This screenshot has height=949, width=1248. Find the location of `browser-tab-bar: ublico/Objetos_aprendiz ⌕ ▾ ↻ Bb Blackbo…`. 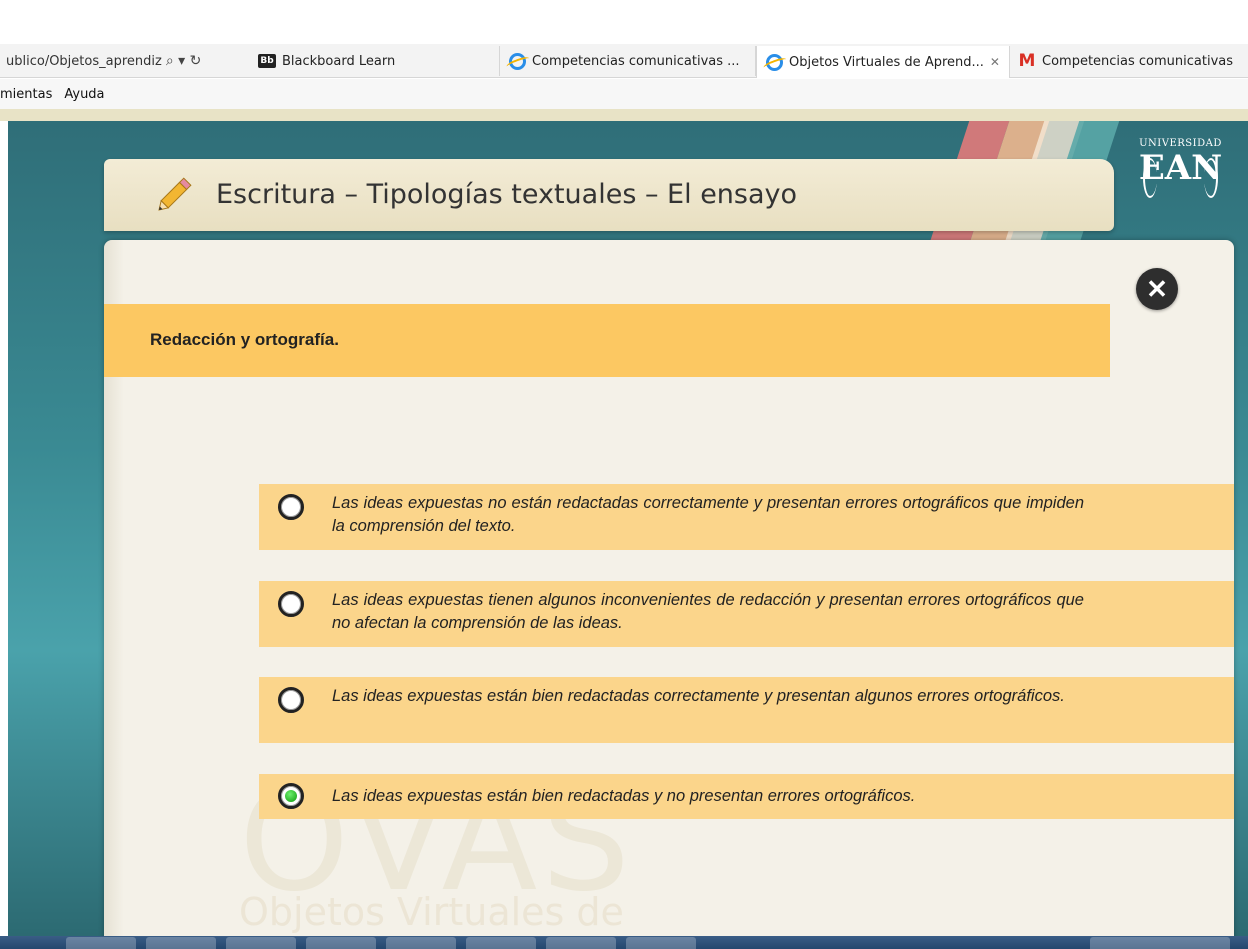

browser-tab-bar: ublico/Objetos_aprendiz ⌕ ▾ ↻ Bb Blackbo… is located at coordinates (624, 61).